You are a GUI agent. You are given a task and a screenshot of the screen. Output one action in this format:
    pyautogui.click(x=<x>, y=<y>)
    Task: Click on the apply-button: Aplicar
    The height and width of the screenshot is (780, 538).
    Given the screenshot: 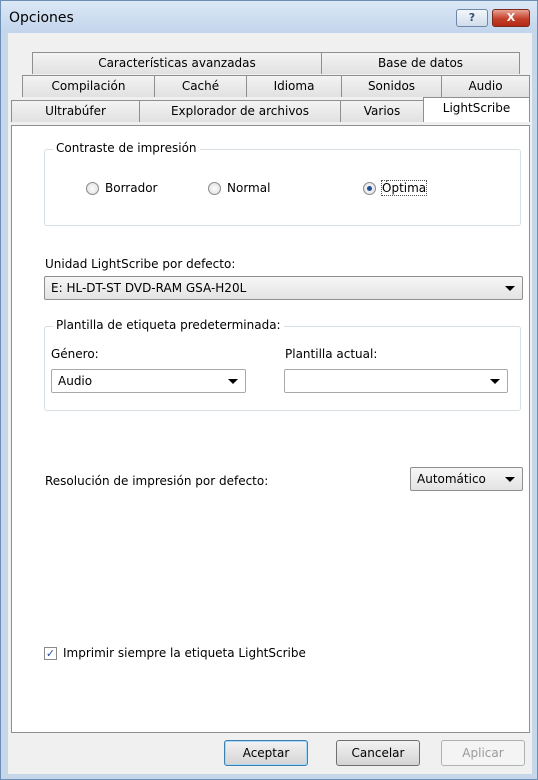 What is the action you would take?
    pyautogui.click(x=483, y=753)
    